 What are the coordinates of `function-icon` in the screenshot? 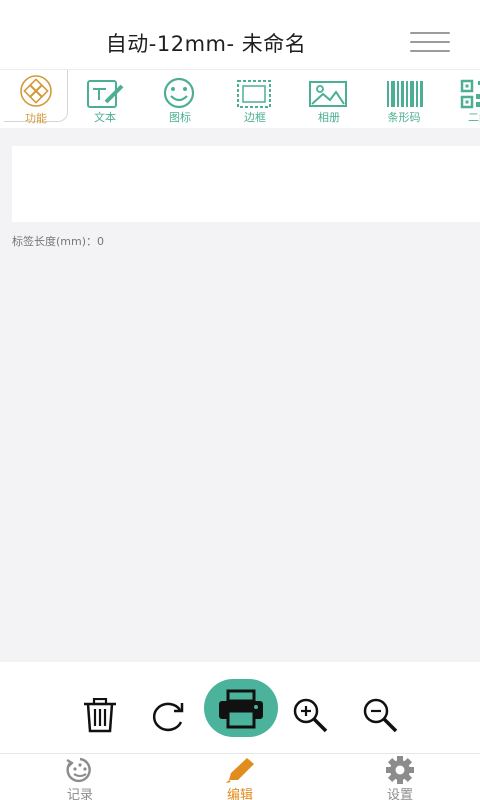 It's located at (36, 91).